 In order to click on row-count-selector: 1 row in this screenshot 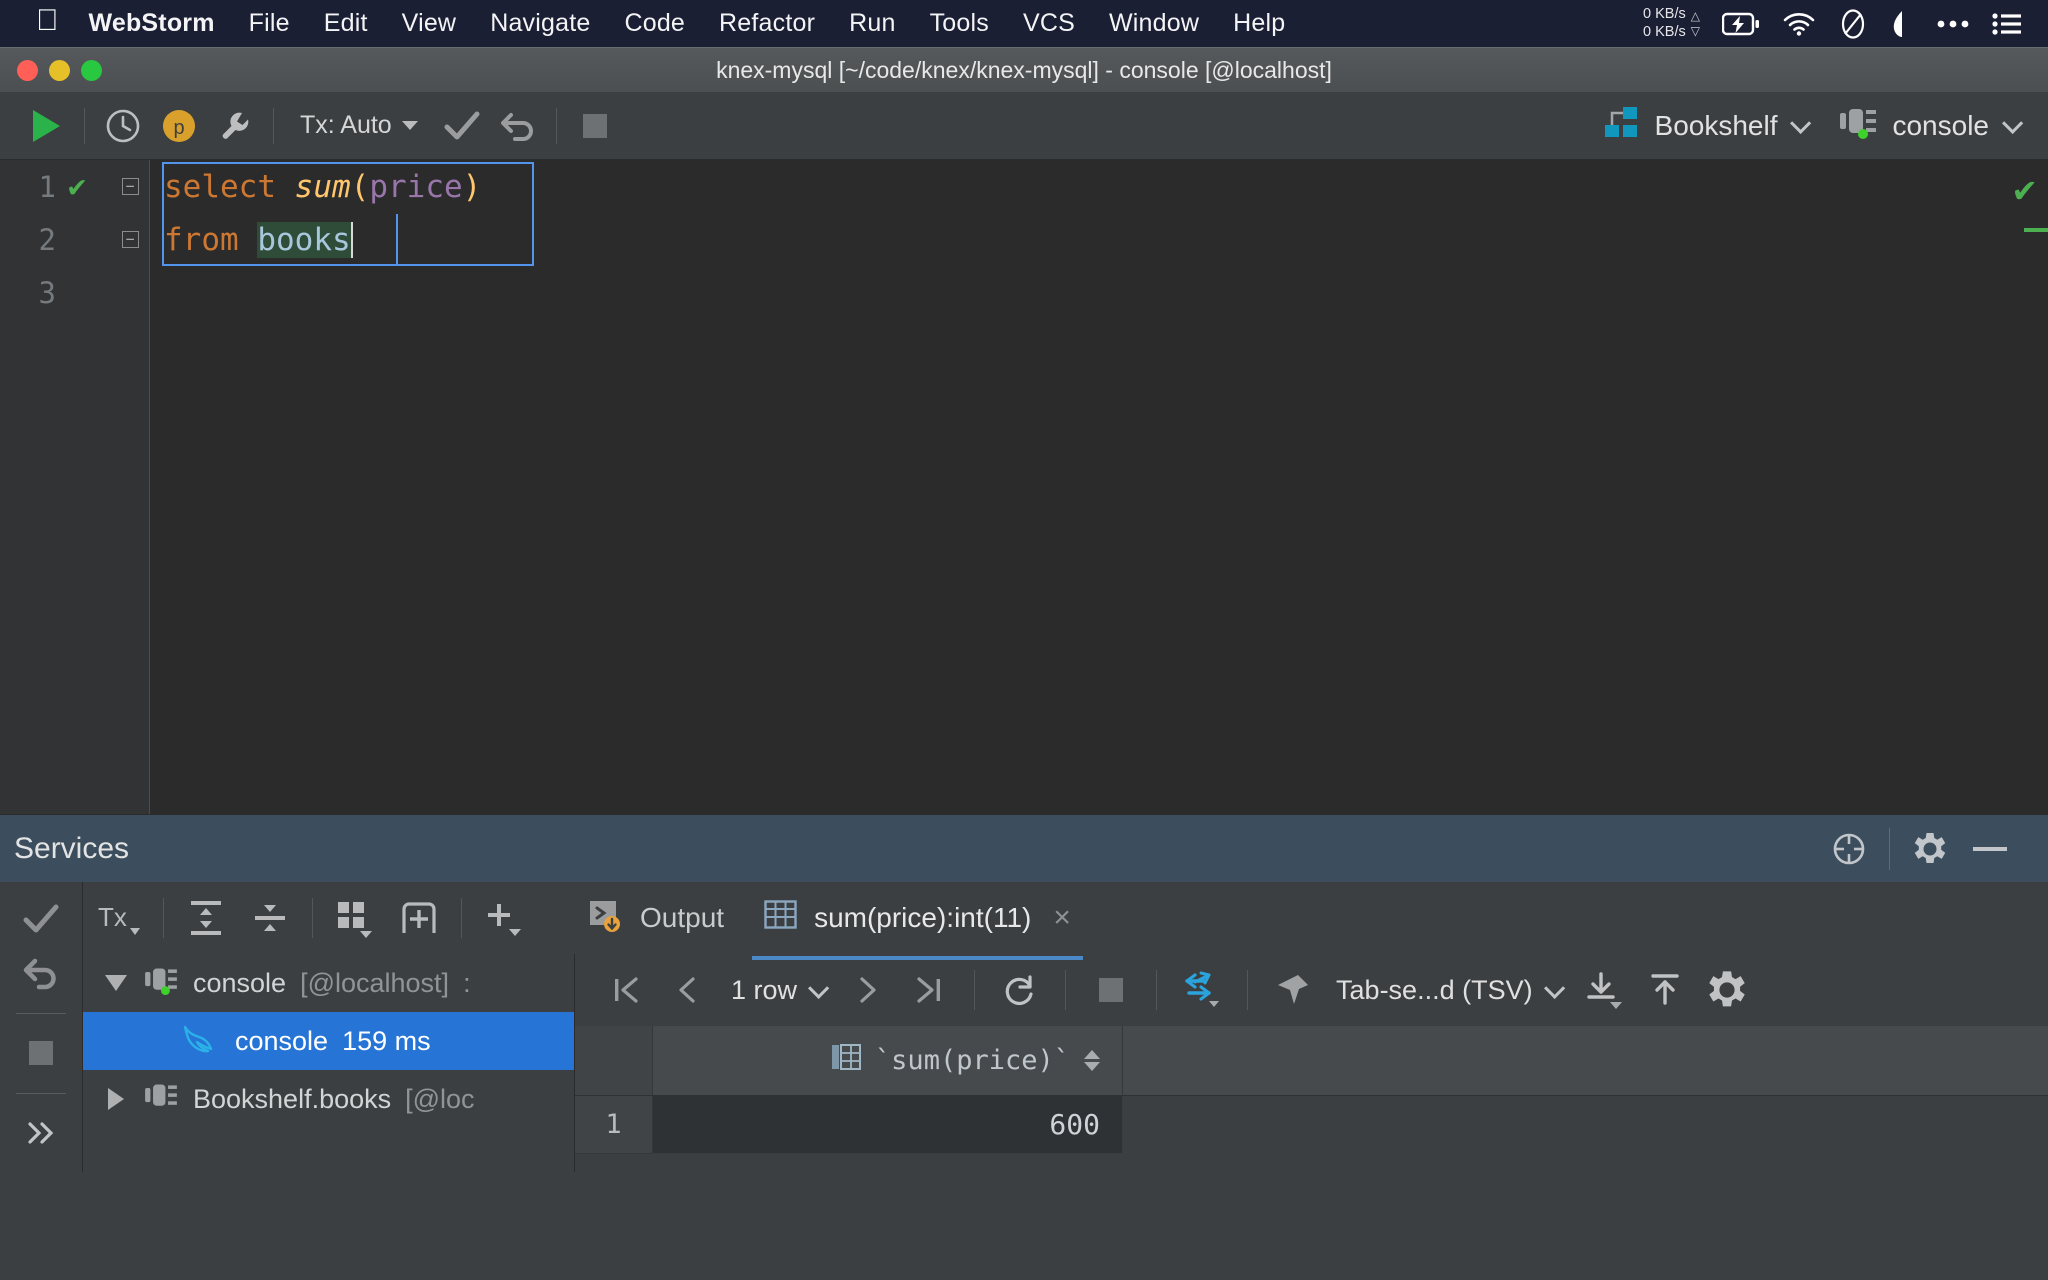, I will do `click(777, 990)`.